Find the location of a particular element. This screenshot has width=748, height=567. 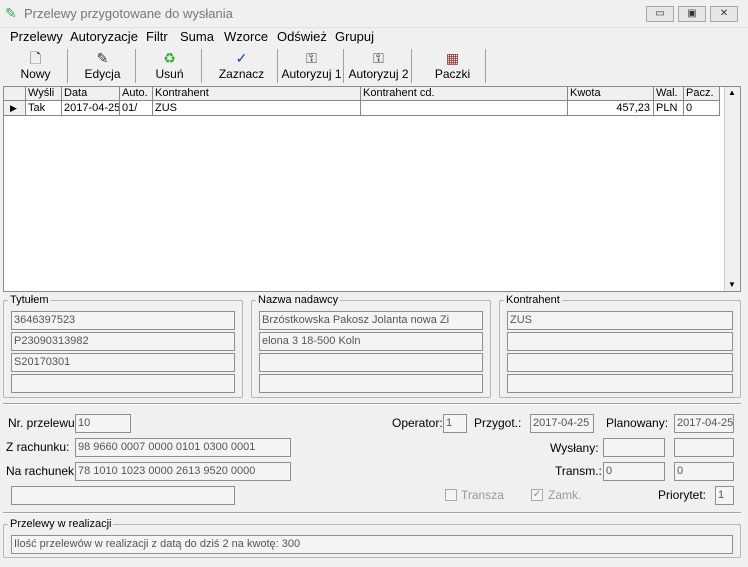

transm-label: Transm.: is located at coordinates (578, 471).